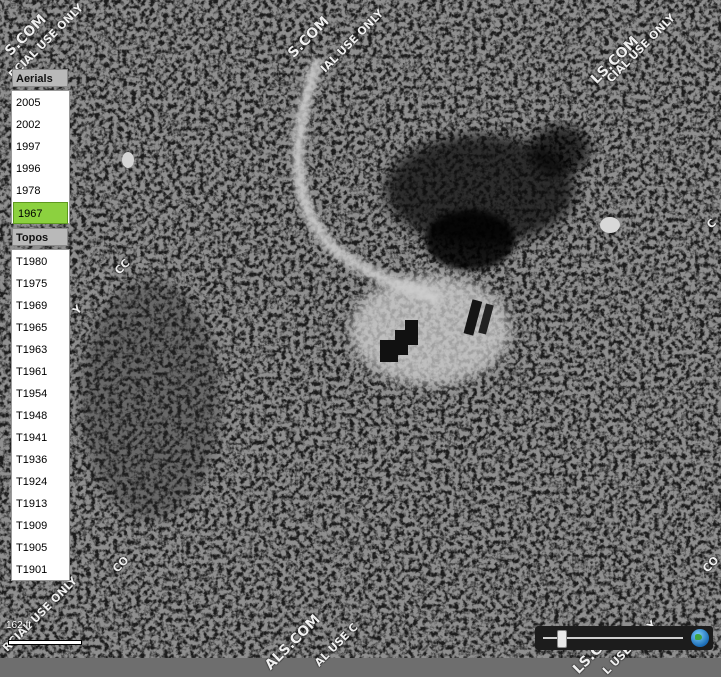 This screenshot has width=721, height=677. I want to click on topo-year-item: T1969, so click(40, 306).